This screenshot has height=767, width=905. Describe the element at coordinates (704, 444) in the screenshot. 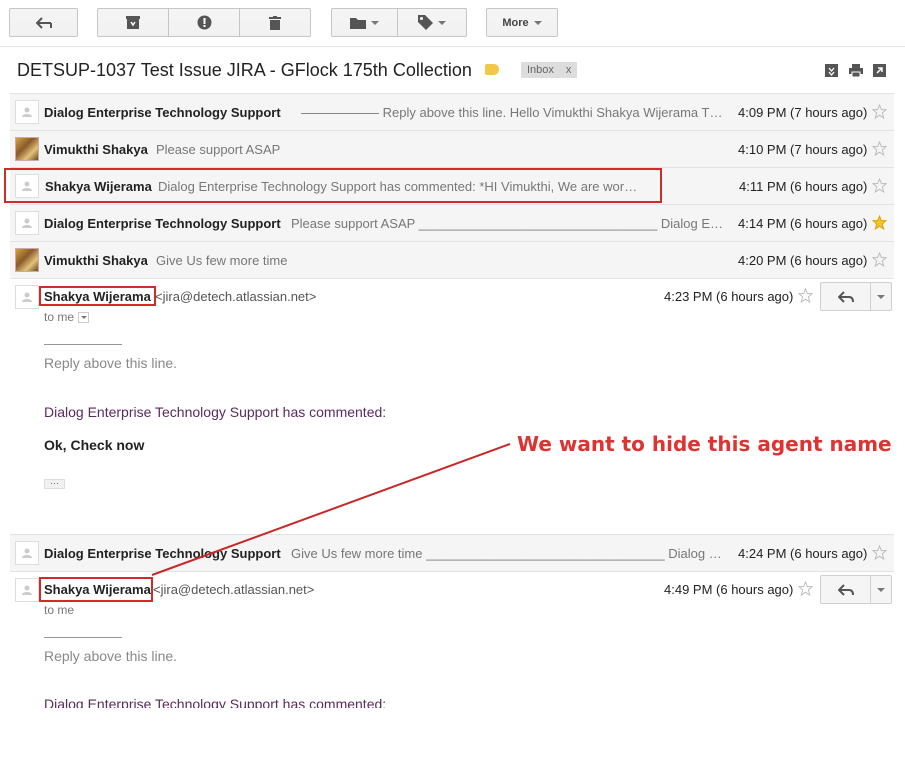

I see `annotation-text: We want to hide this agent name` at that location.